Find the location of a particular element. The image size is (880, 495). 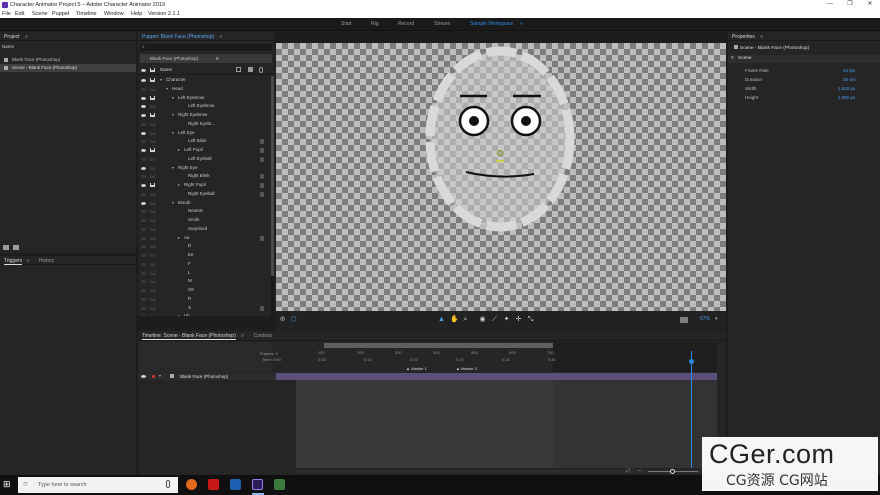

width-value: 1,920 px is located at coordinates (846, 88).